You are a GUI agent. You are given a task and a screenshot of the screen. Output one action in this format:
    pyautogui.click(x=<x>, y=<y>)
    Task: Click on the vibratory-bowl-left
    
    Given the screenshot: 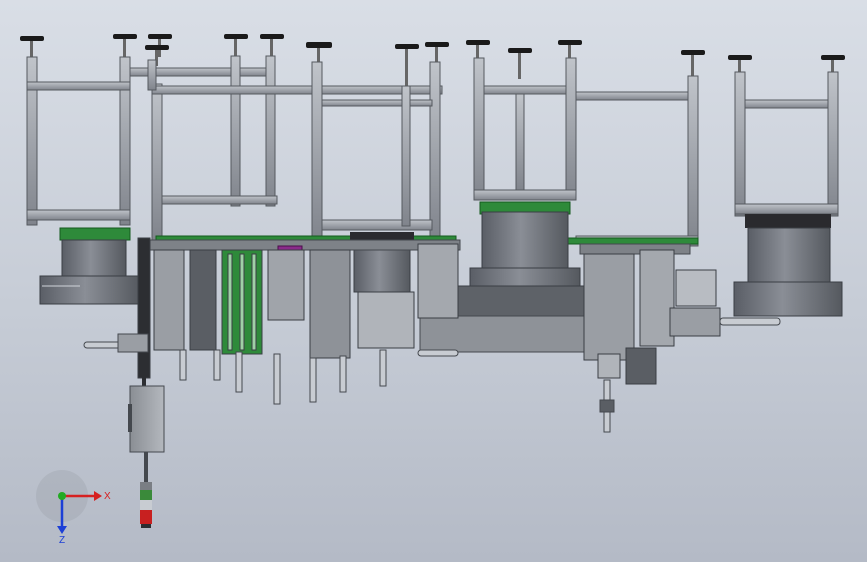 What is the action you would take?
    pyautogui.click(x=90, y=272)
    